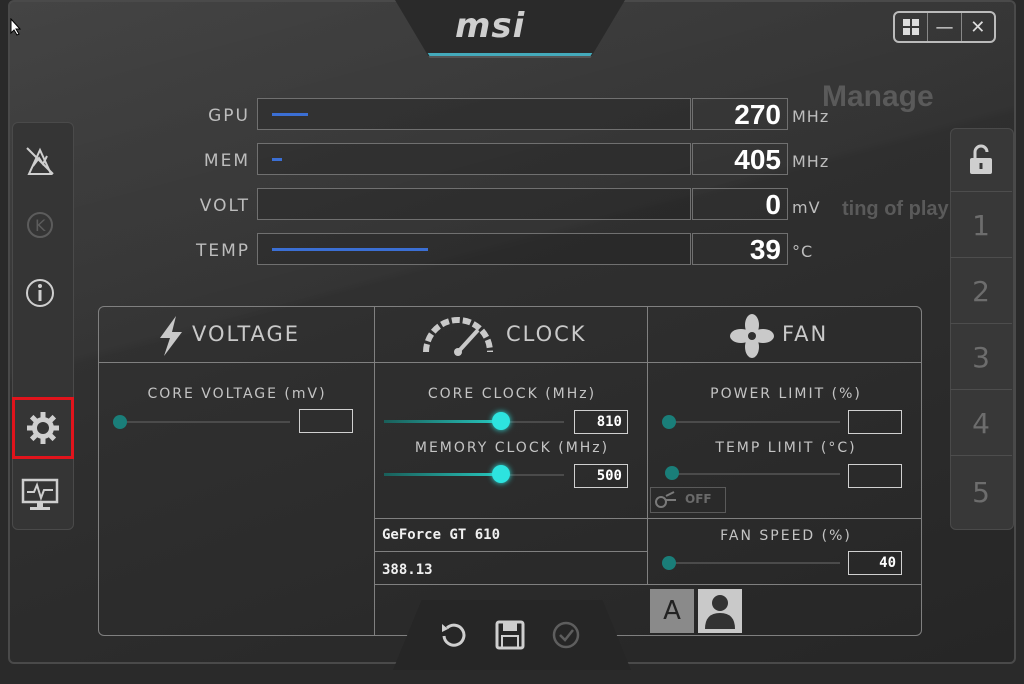 This screenshot has width=1024, height=684. I want to click on fan-icon, so click(752, 338).